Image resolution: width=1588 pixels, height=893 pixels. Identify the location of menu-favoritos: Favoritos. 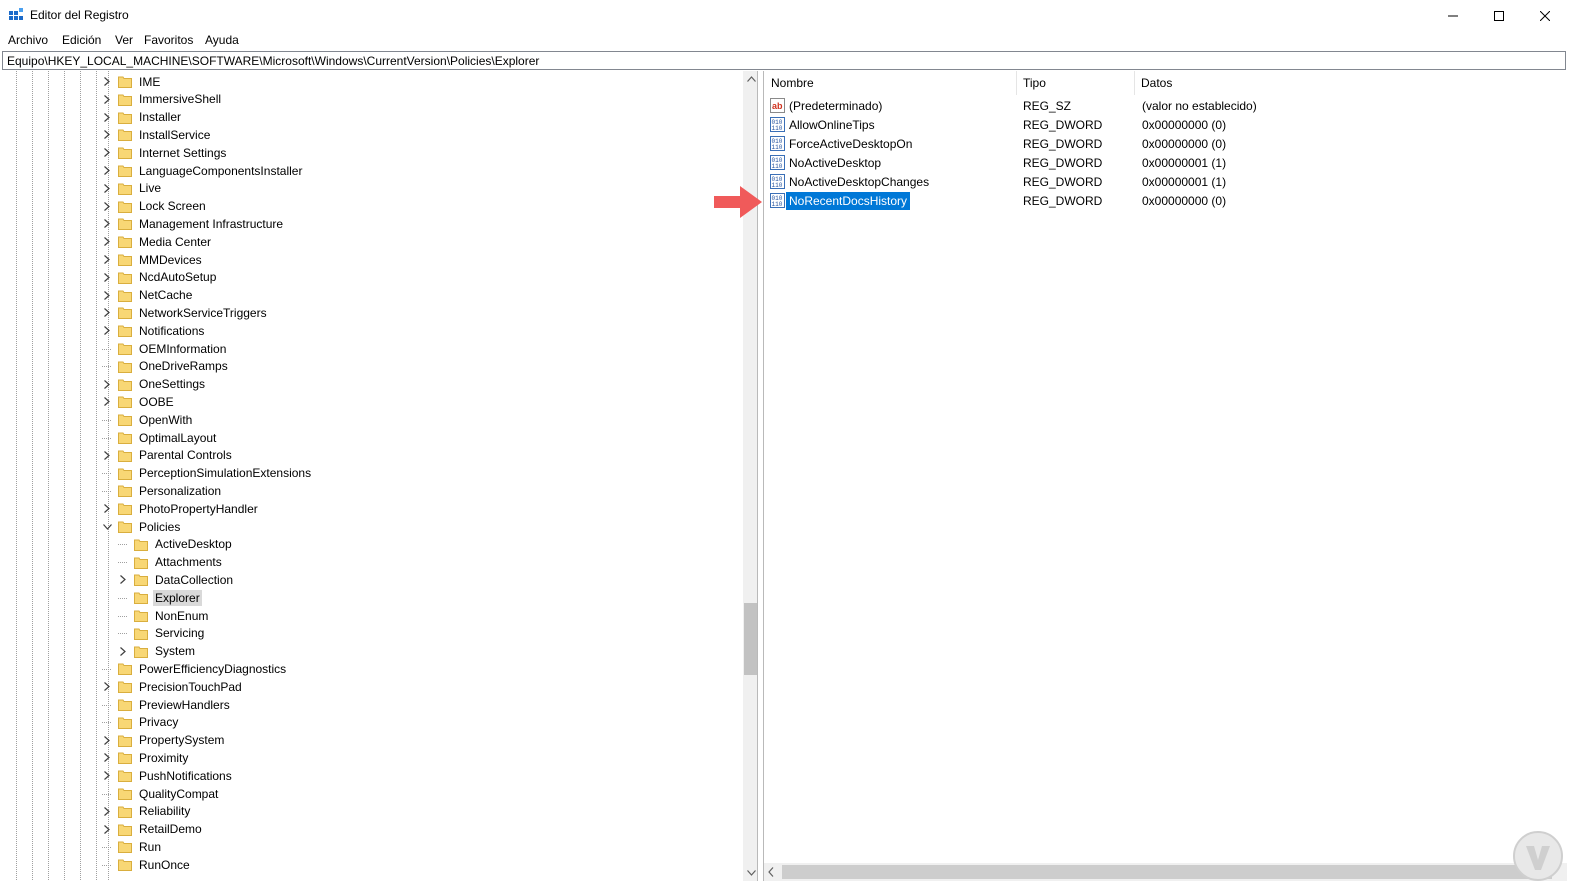
(168, 40).